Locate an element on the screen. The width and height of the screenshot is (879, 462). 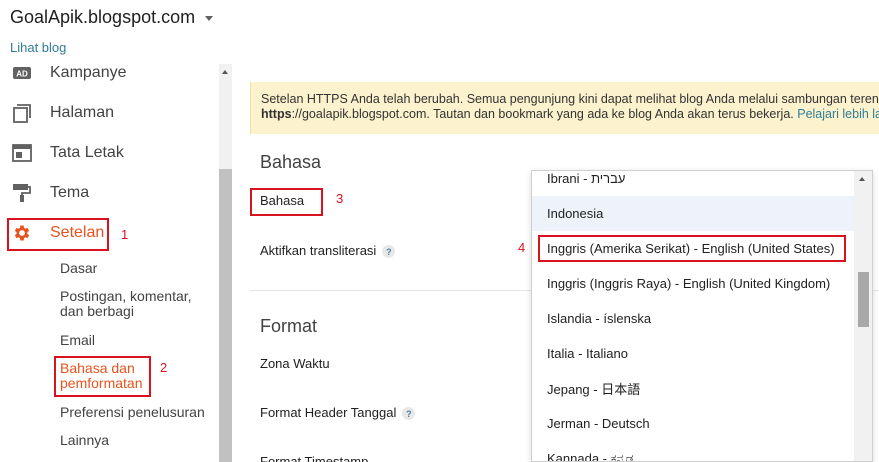
sidebar-item-label: Kampanye is located at coordinates (88, 72).